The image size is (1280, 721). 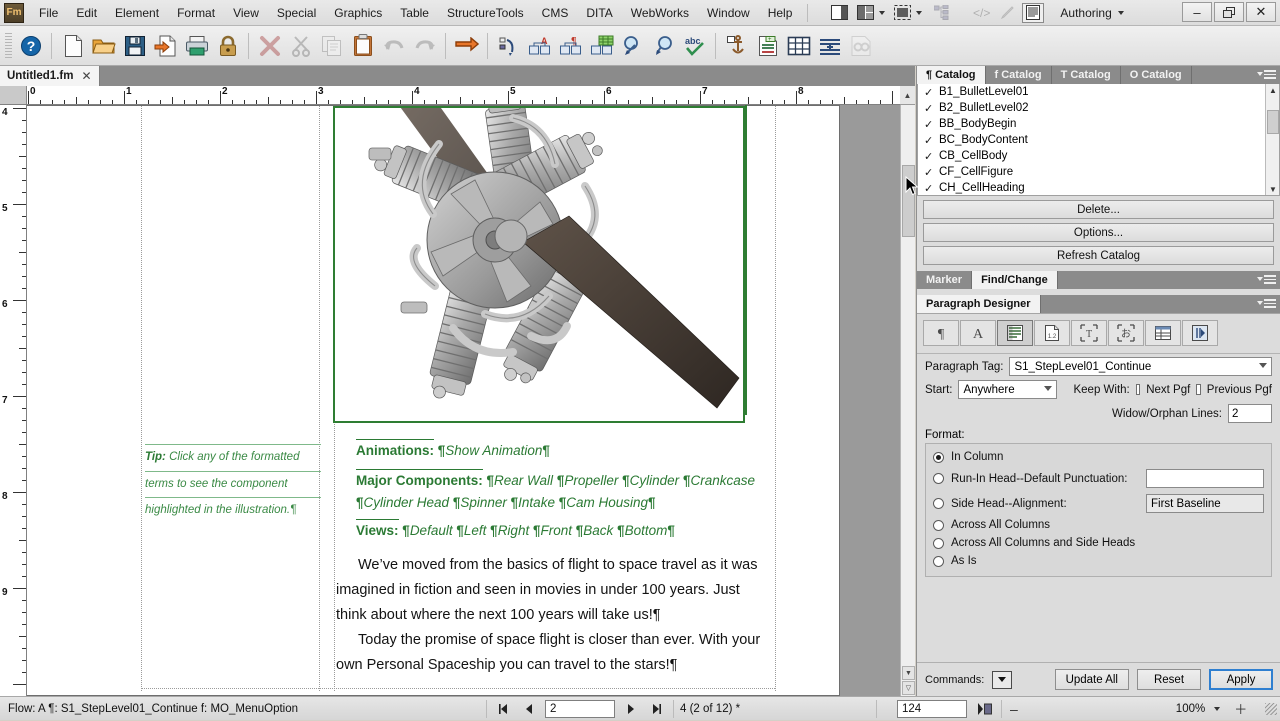 What do you see at coordinates (358, 13) in the screenshot?
I see `menu-graphics: Graphics` at bounding box center [358, 13].